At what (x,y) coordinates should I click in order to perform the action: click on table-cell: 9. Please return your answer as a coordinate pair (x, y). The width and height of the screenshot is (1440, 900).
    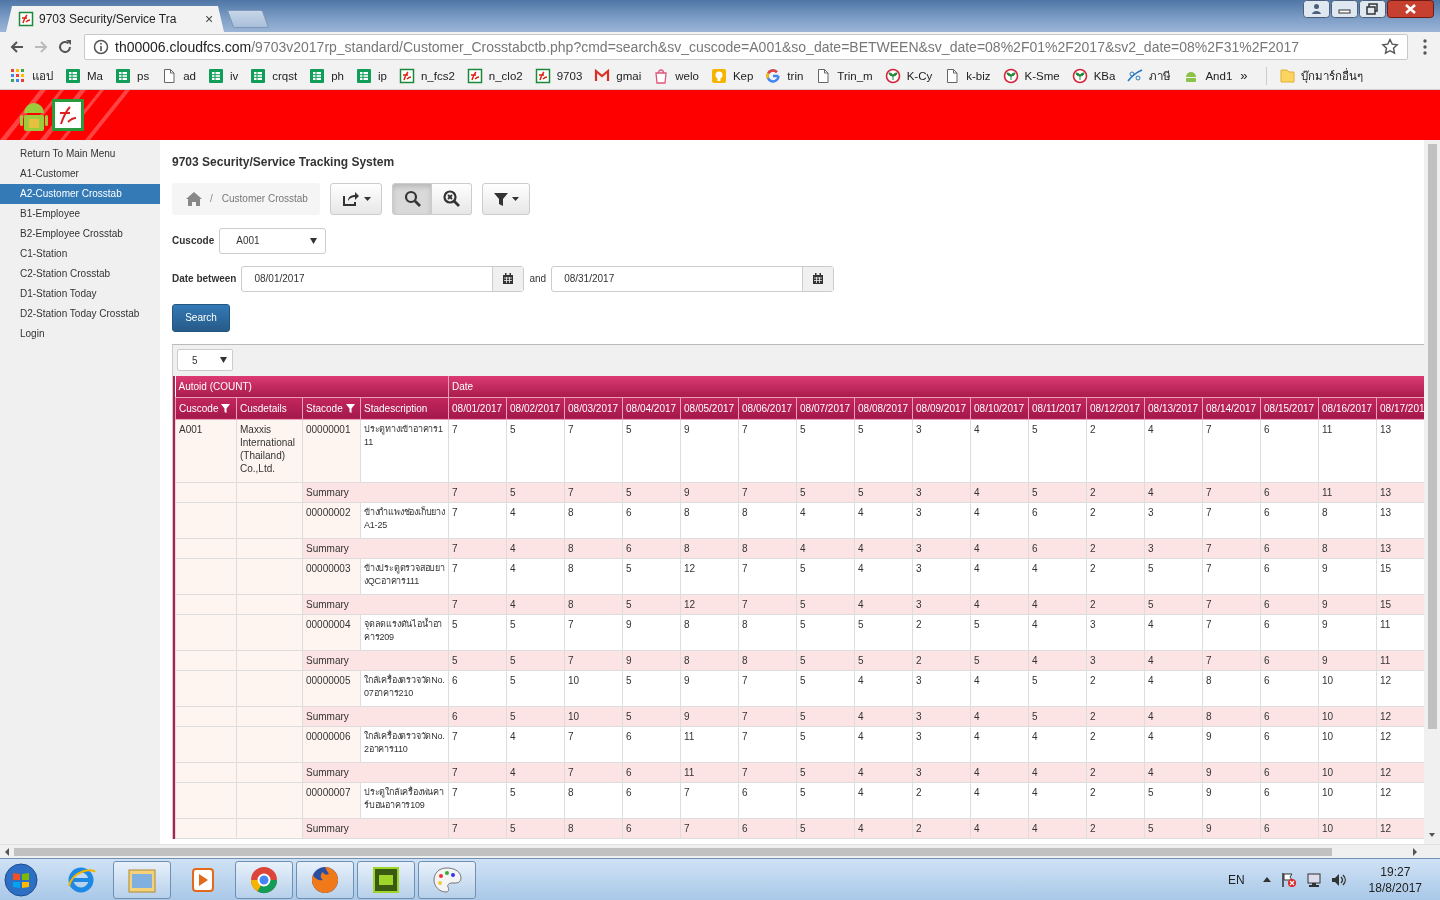
    Looking at the image, I should click on (1325, 660).